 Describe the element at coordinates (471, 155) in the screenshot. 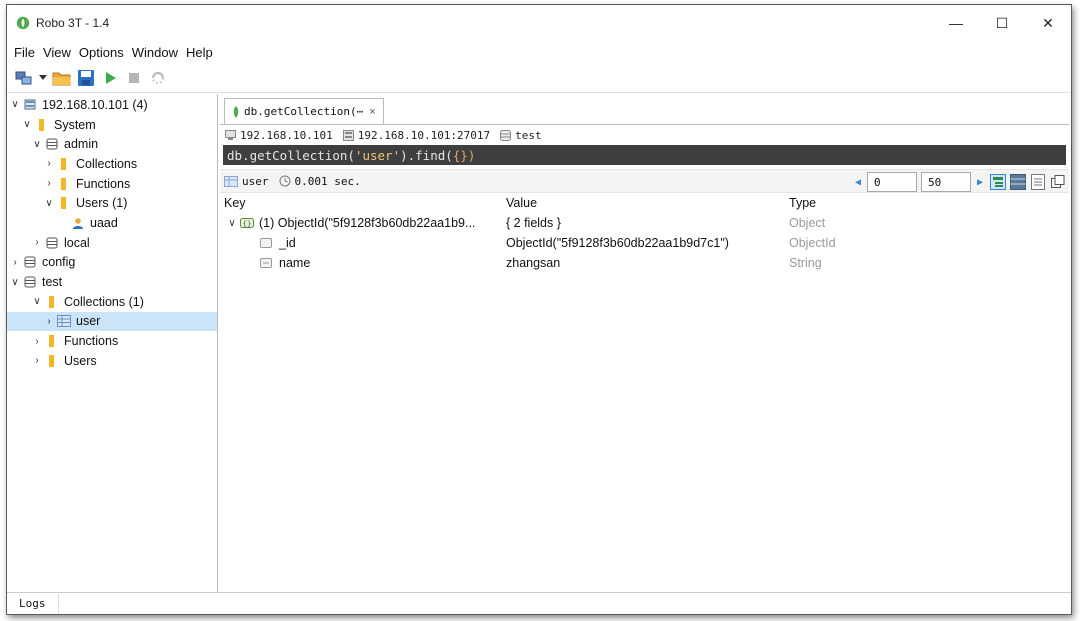

I see `query-suffix: )` at that location.